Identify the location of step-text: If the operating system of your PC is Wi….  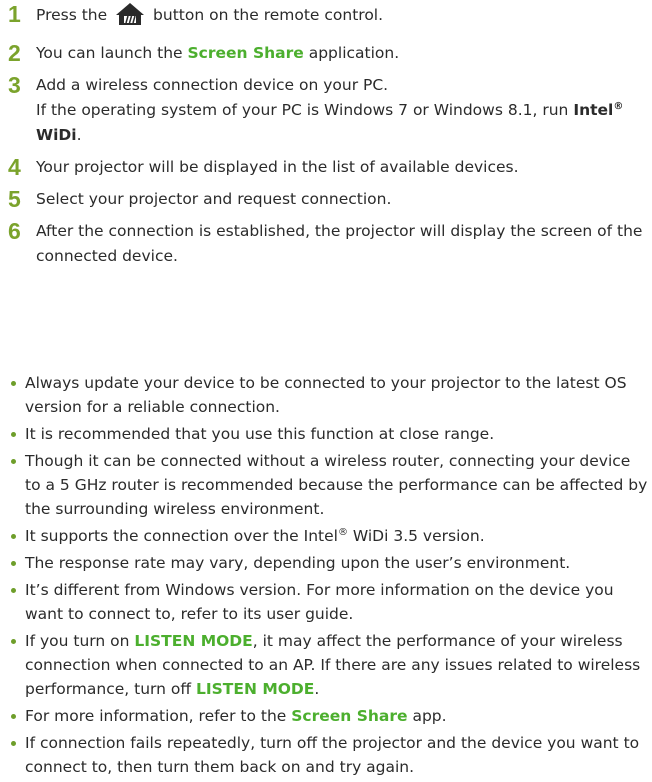
(302, 110).